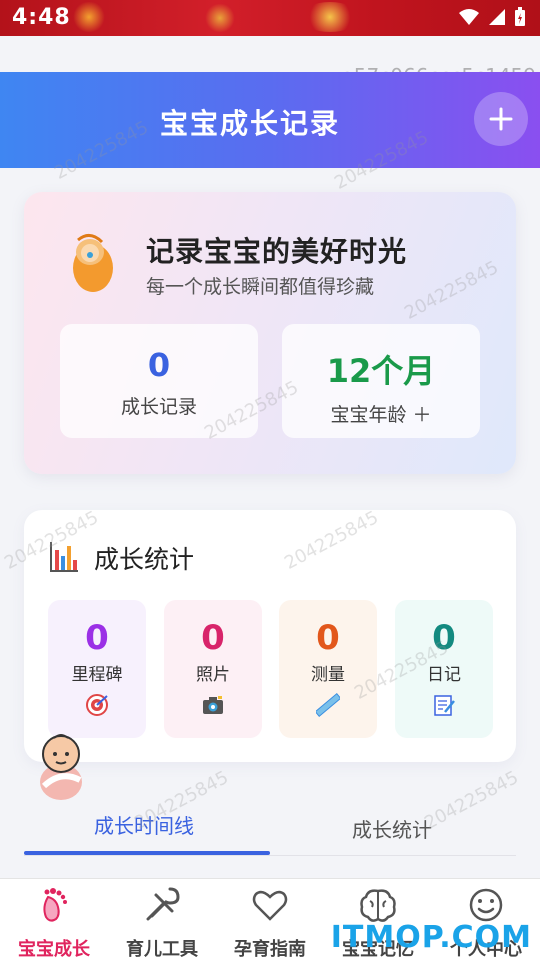  I want to click on battery-icon, so click(520, 16).